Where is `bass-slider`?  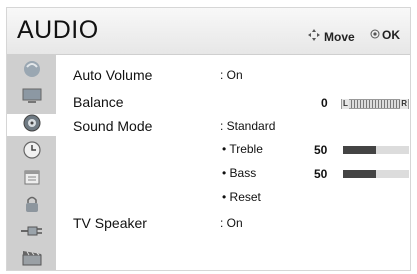 bass-slider is located at coordinates (376, 174).